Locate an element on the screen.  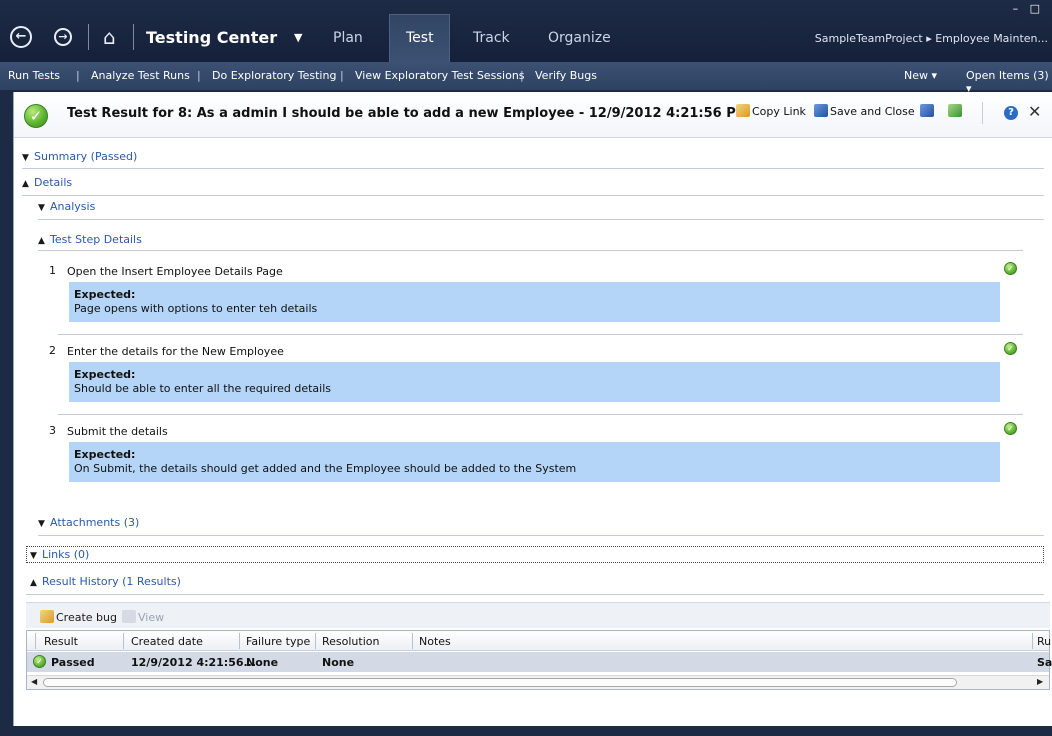
new-menu: New ▾ is located at coordinates (920, 75).